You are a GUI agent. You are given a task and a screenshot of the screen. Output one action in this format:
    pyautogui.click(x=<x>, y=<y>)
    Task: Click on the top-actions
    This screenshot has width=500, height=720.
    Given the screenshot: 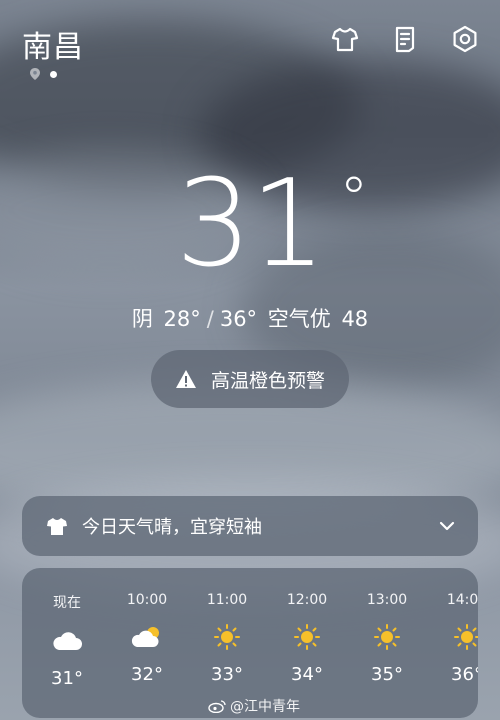 What is the action you would take?
    pyautogui.click(x=405, y=39)
    